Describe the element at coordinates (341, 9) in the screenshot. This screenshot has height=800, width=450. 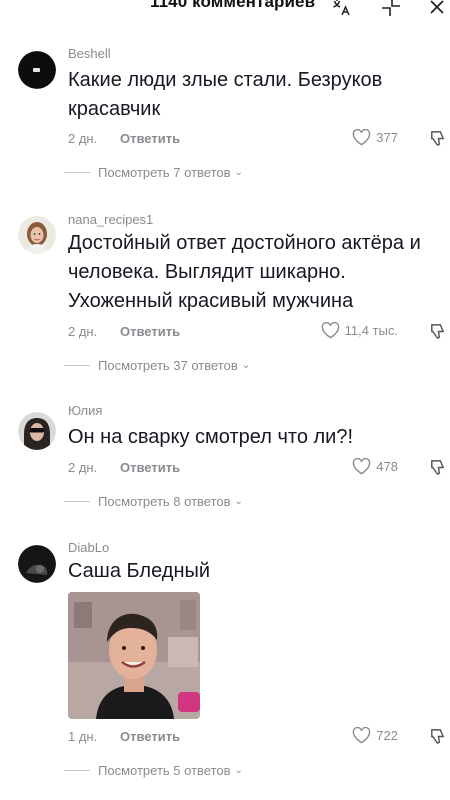
I see `translate-icon` at that location.